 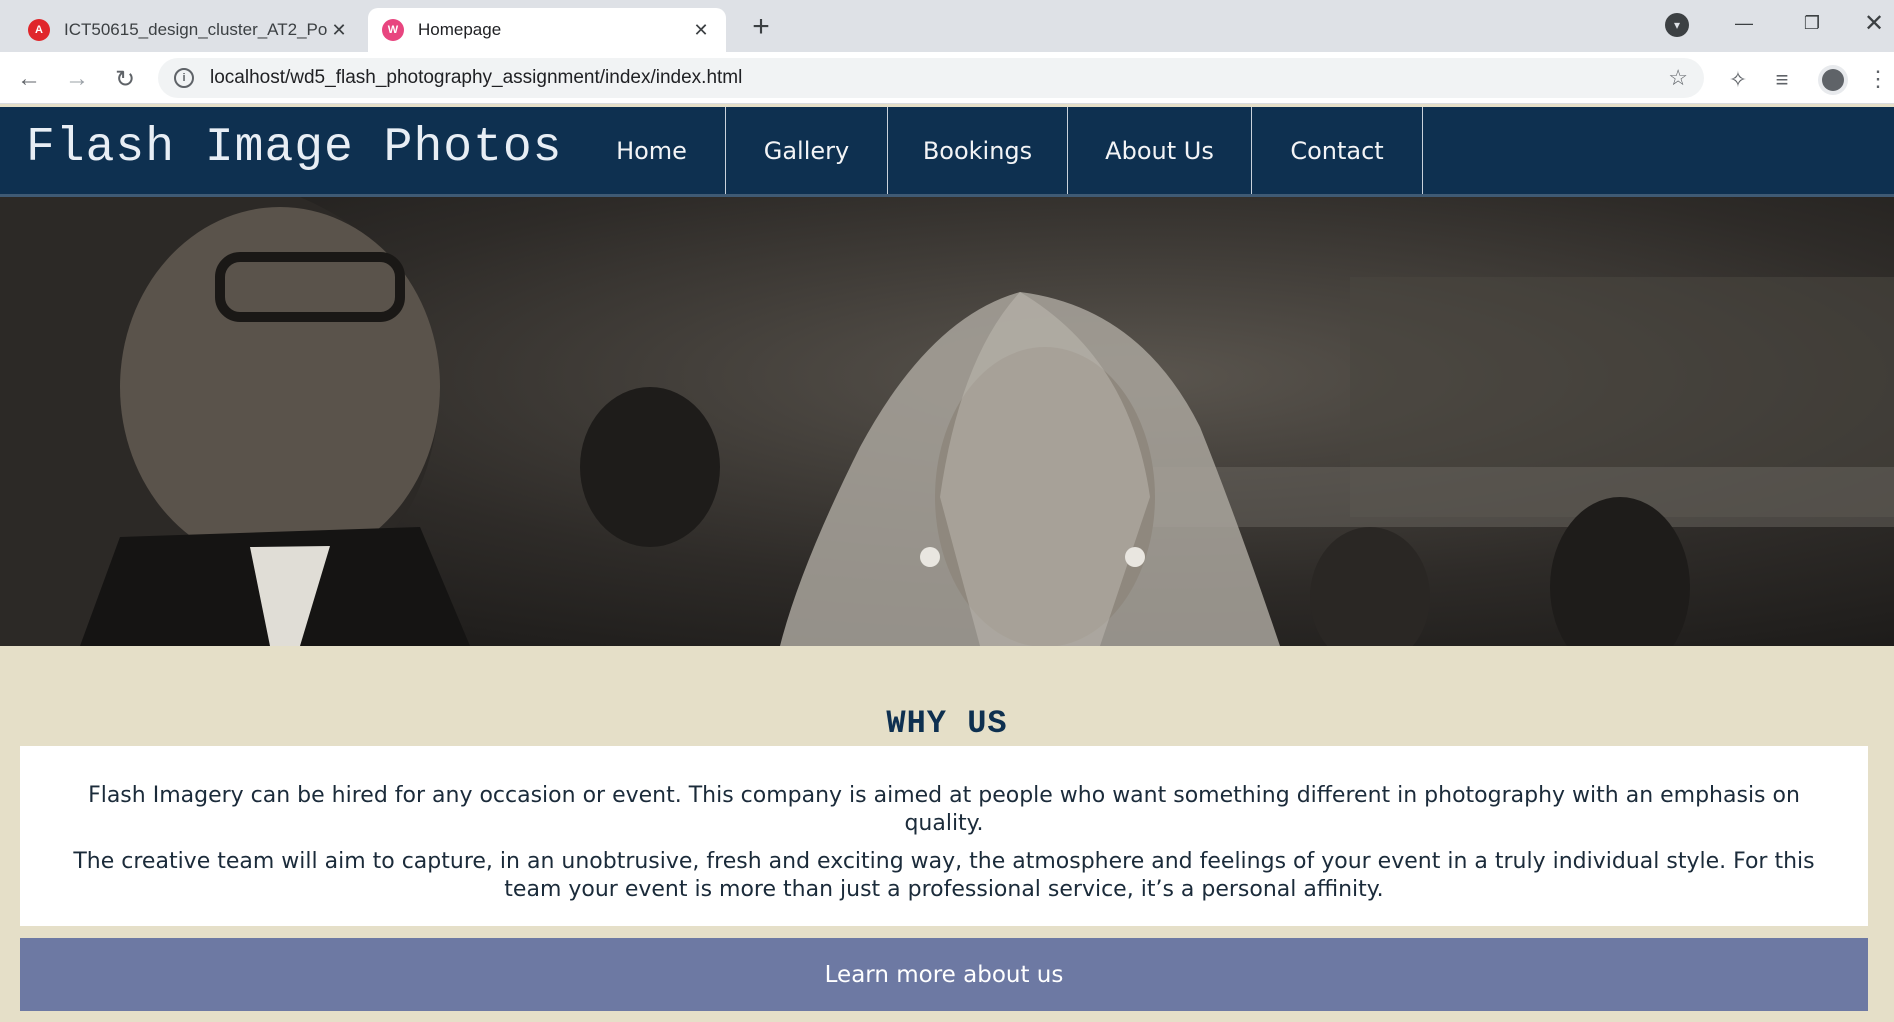 I want to click on learn-more-button: Learn more about us, so click(x=944, y=974).